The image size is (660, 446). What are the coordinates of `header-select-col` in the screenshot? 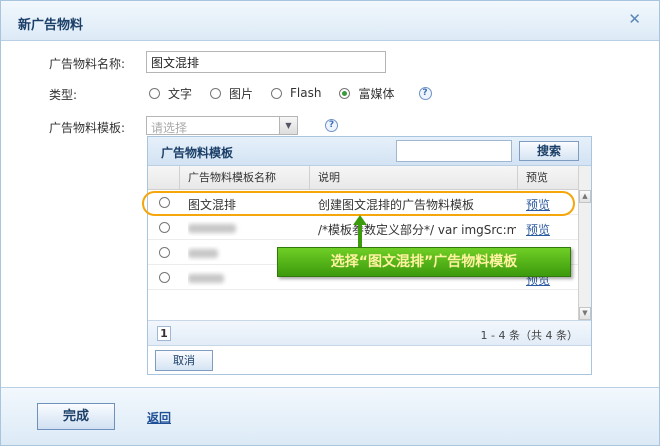 It's located at (164, 178).